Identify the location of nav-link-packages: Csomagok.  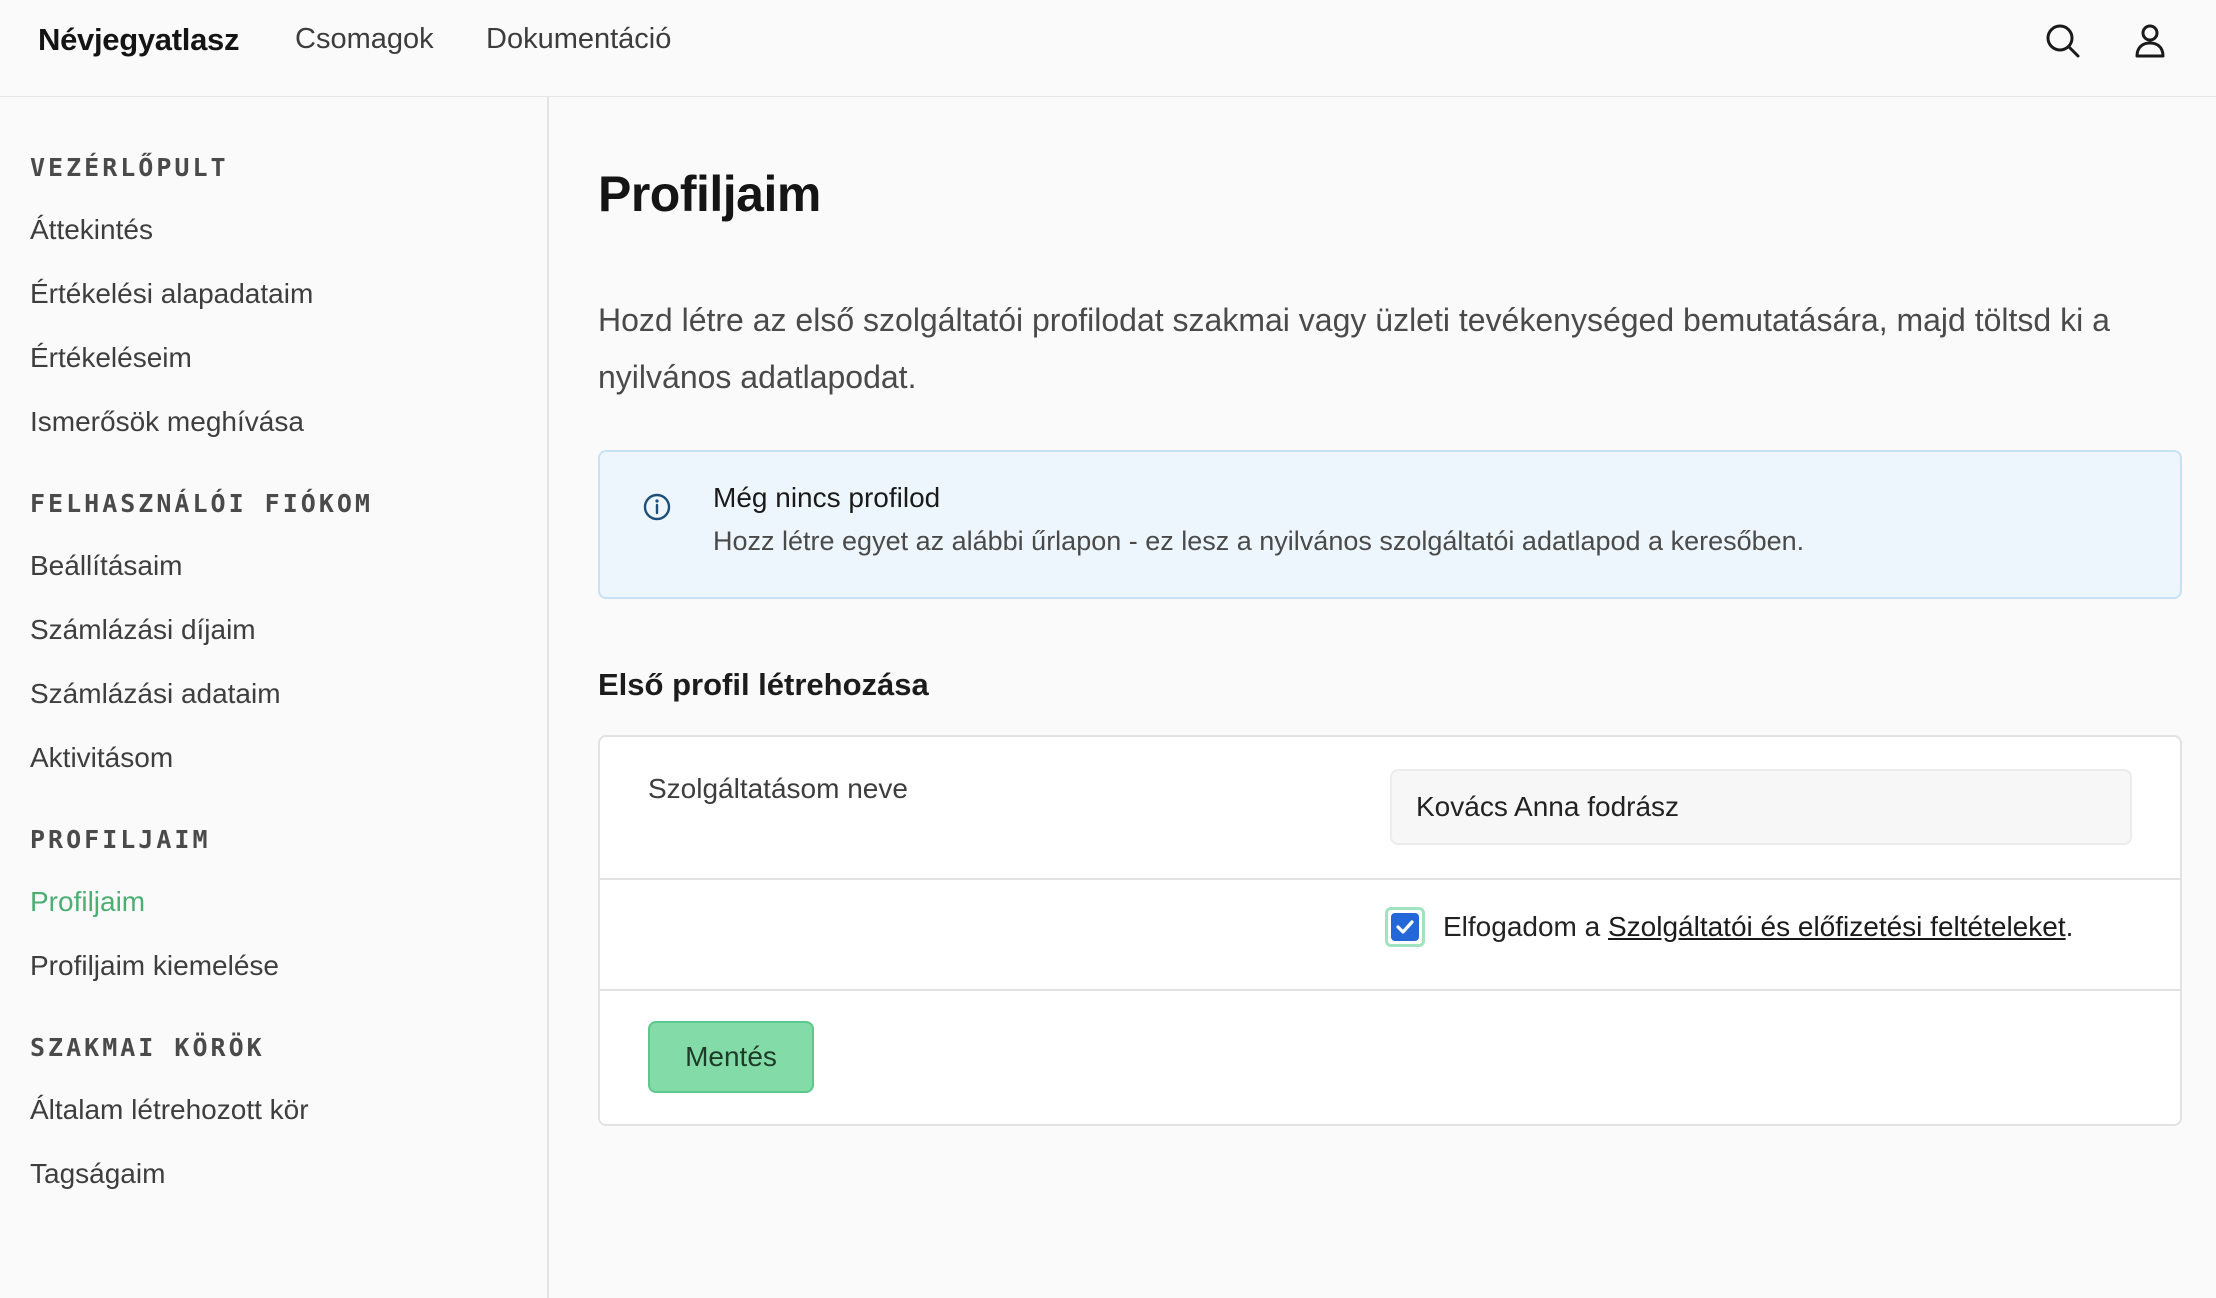
(364, 39).